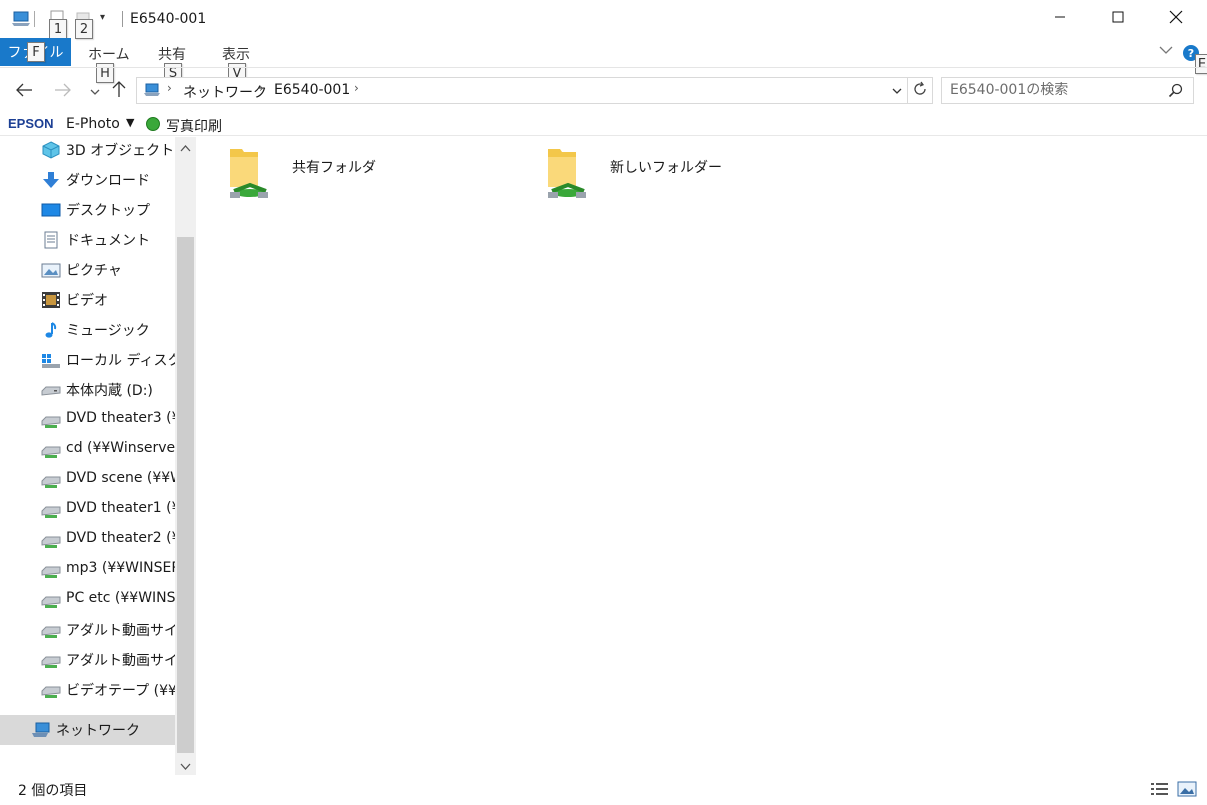 This screenshot has height=805, width=1207. I want to click on minimize-button, so click(1060, 19).